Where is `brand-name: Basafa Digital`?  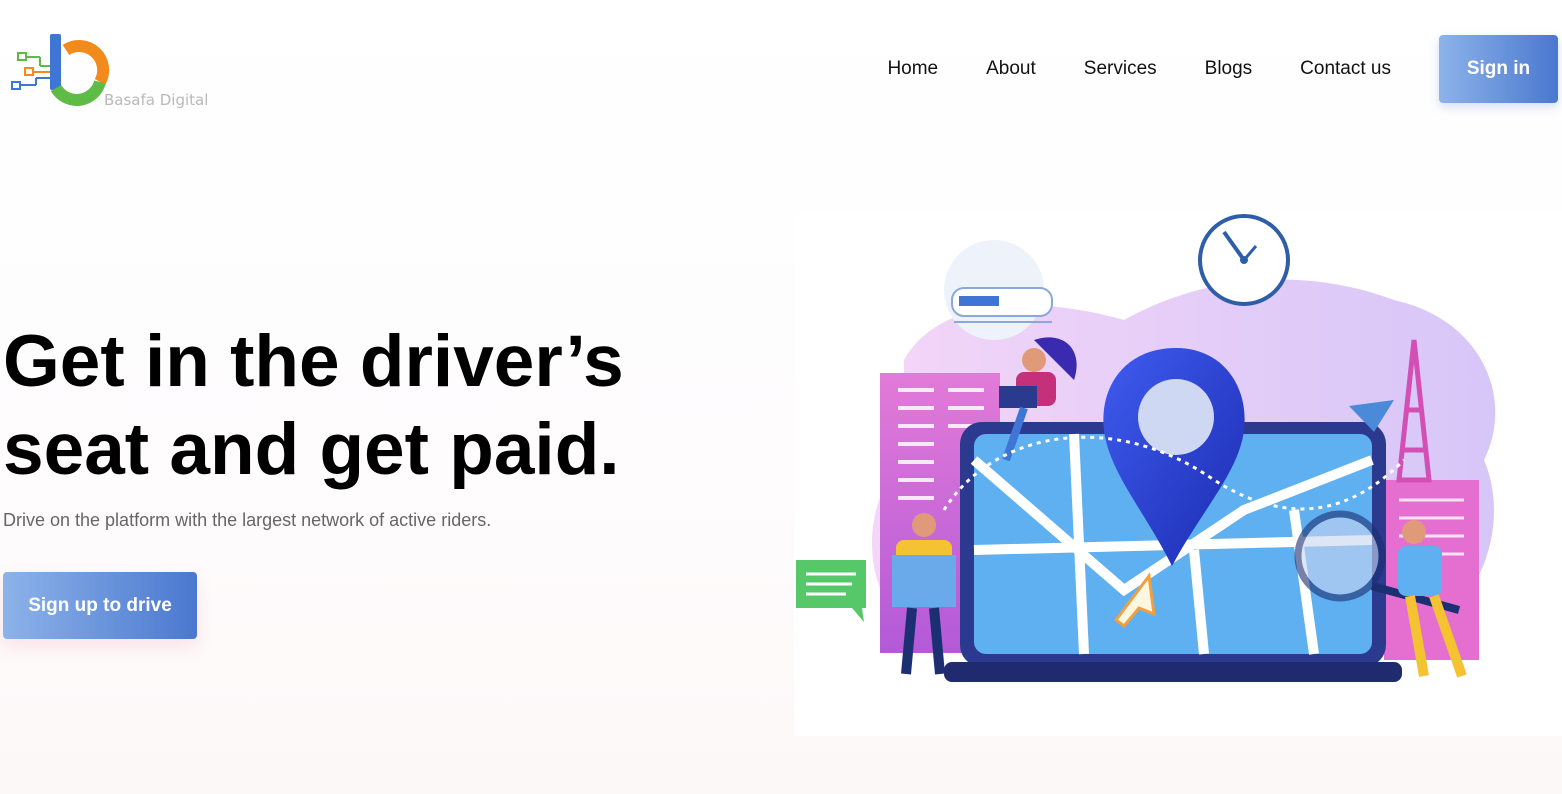 brand-name: Basafa Digital is located at coordinates (156, 100).